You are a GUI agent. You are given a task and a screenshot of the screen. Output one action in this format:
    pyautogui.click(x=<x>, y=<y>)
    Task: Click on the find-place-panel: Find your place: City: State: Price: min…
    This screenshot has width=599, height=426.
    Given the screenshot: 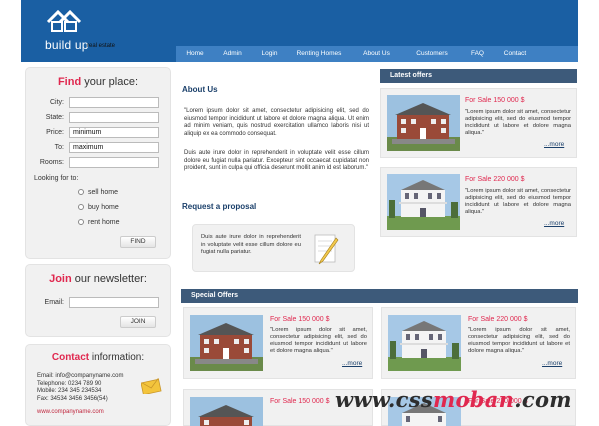 What is the action you would take?
    pyautogui.click(x=98, y=163)
    